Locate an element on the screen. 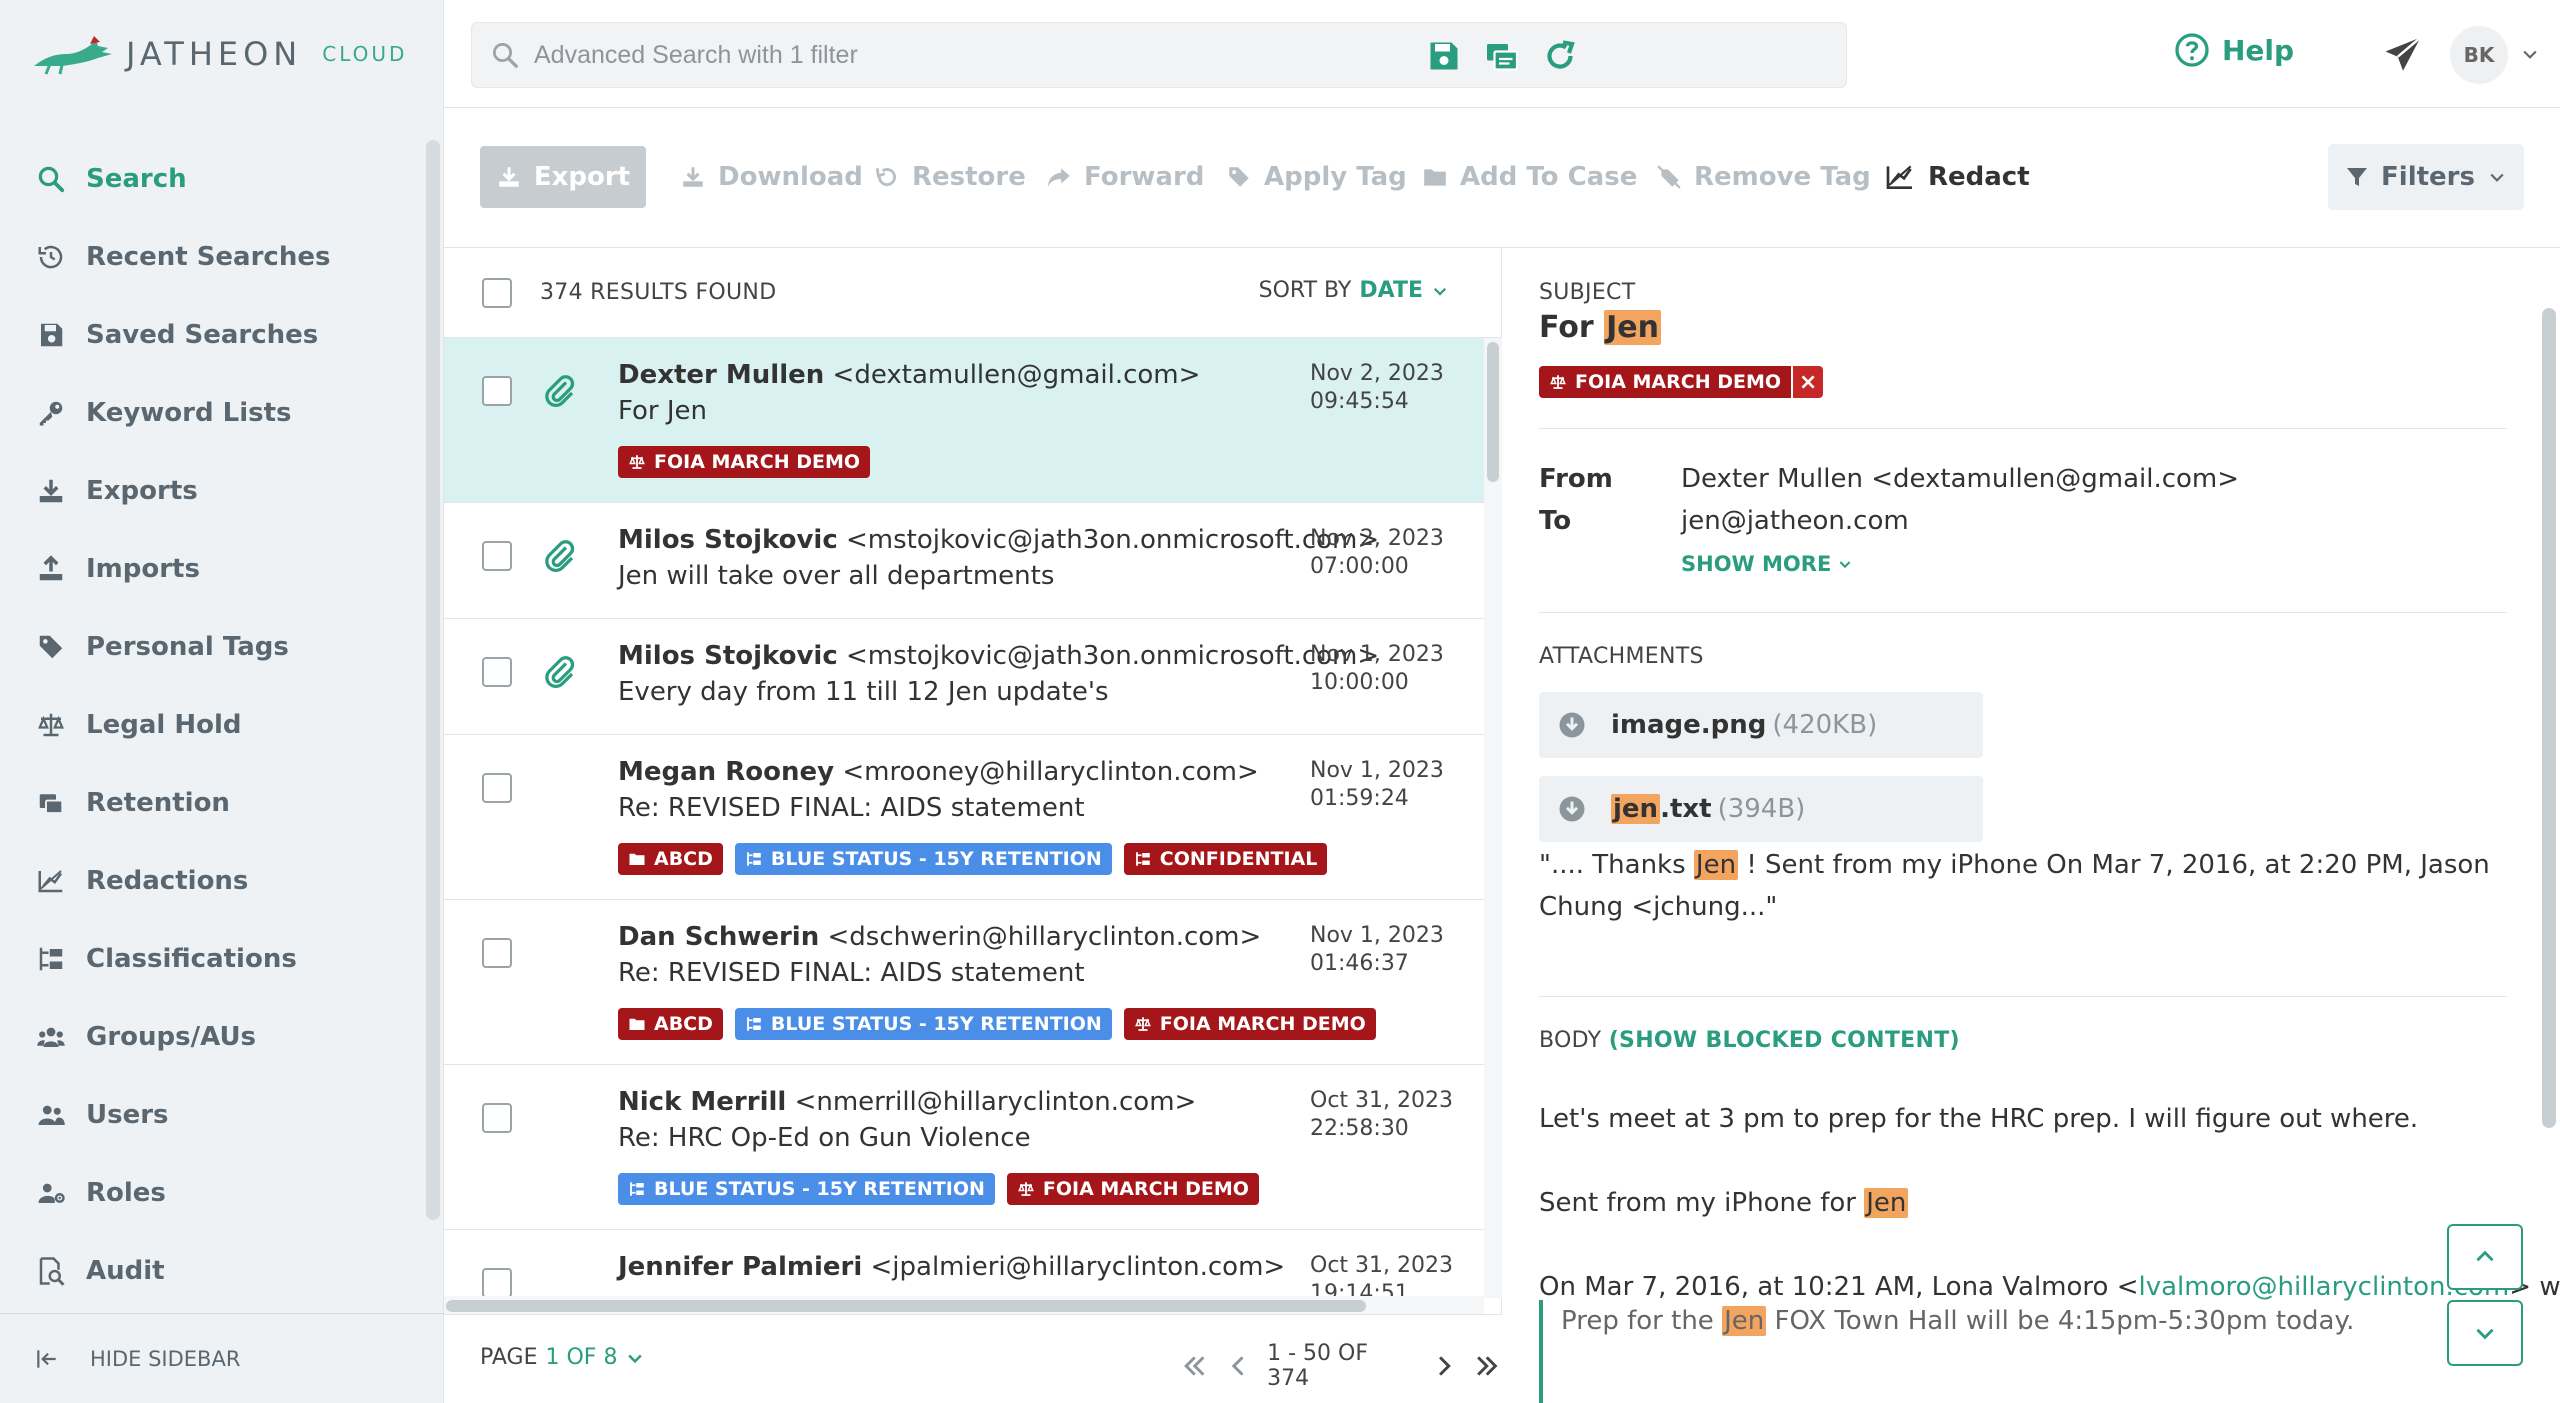 Image resolution: width=2560 pixels, height=1403 pixels. folder-icon is located at coordinates (1435, 177).